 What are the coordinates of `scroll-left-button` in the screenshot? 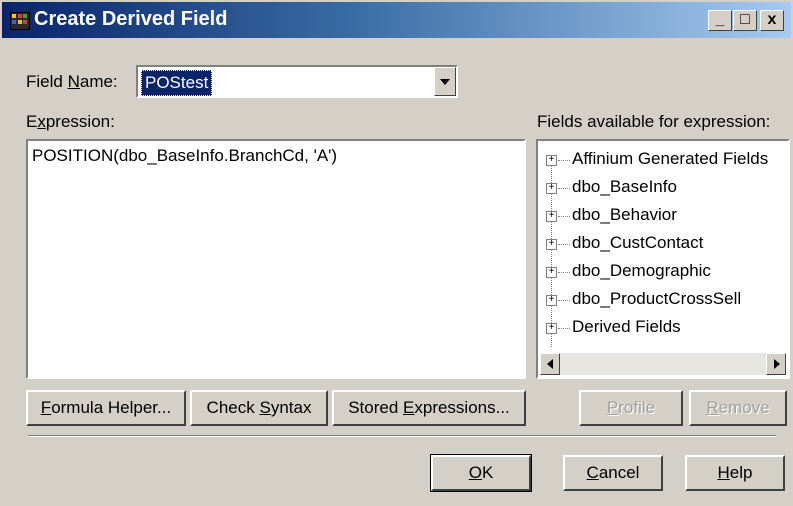 It's located at (550, 364).